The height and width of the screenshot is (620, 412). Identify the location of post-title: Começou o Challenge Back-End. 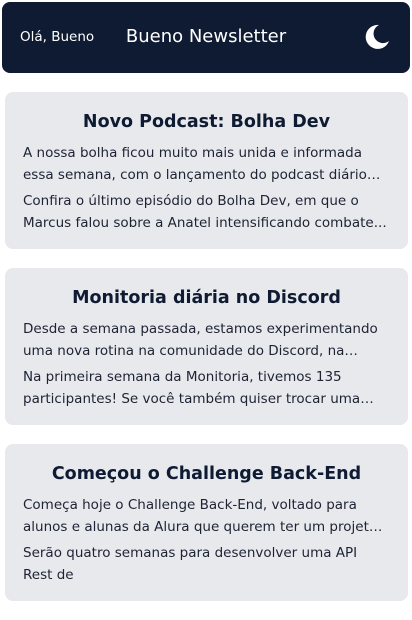
(206, 474).